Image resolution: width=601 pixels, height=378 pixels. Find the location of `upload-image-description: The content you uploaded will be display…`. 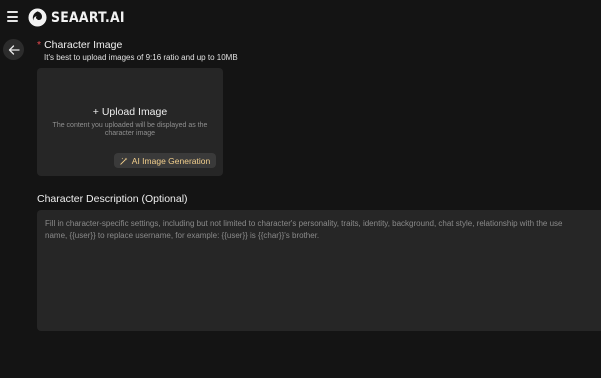

upload-image-description: The content you uploaded will be display… is located at coordinates (130, 129).